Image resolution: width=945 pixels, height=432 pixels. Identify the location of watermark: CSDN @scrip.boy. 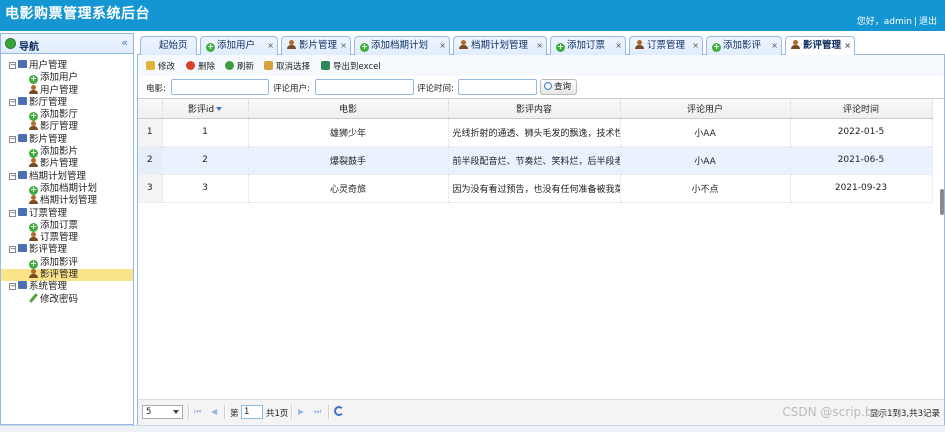
(834, 412).